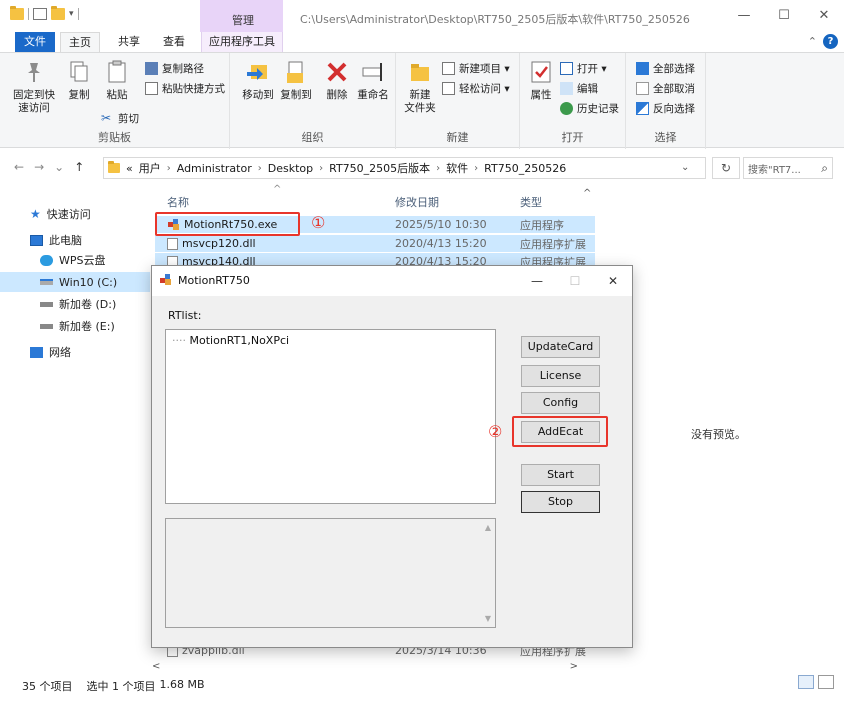  I want to click on open-group-label: 打开, so click(572, 137).